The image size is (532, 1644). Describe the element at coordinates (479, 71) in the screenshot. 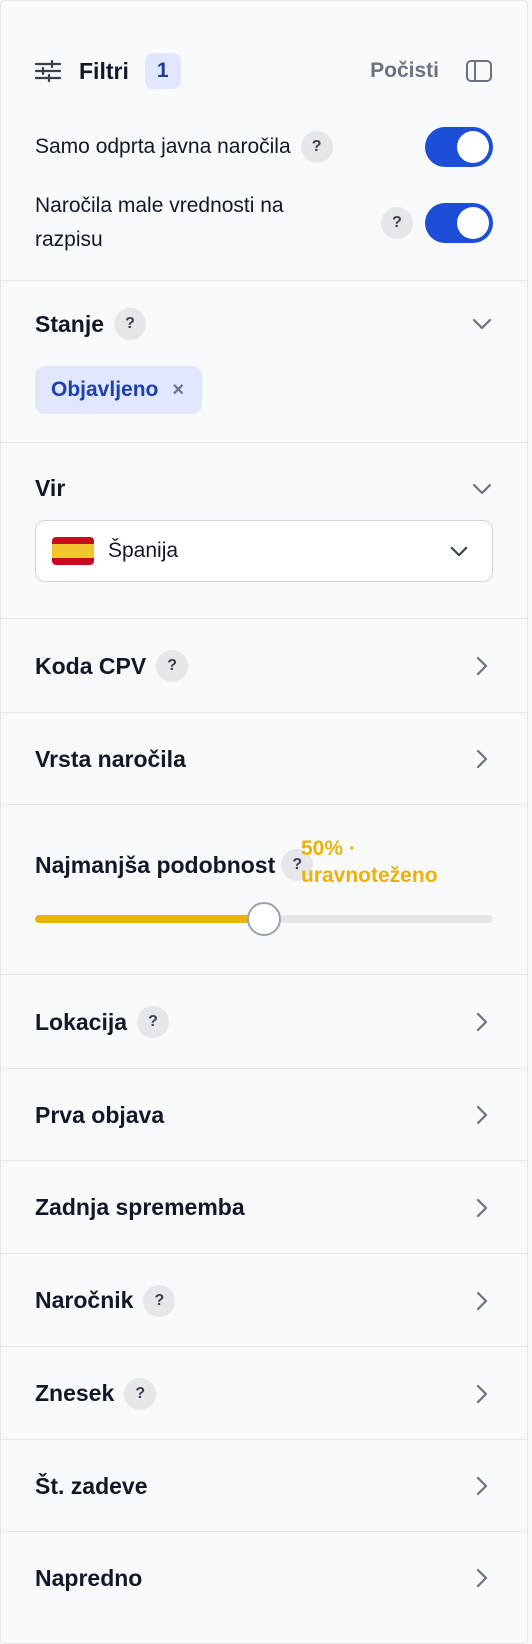

I see `sidebar-toggle-icon` at that location.